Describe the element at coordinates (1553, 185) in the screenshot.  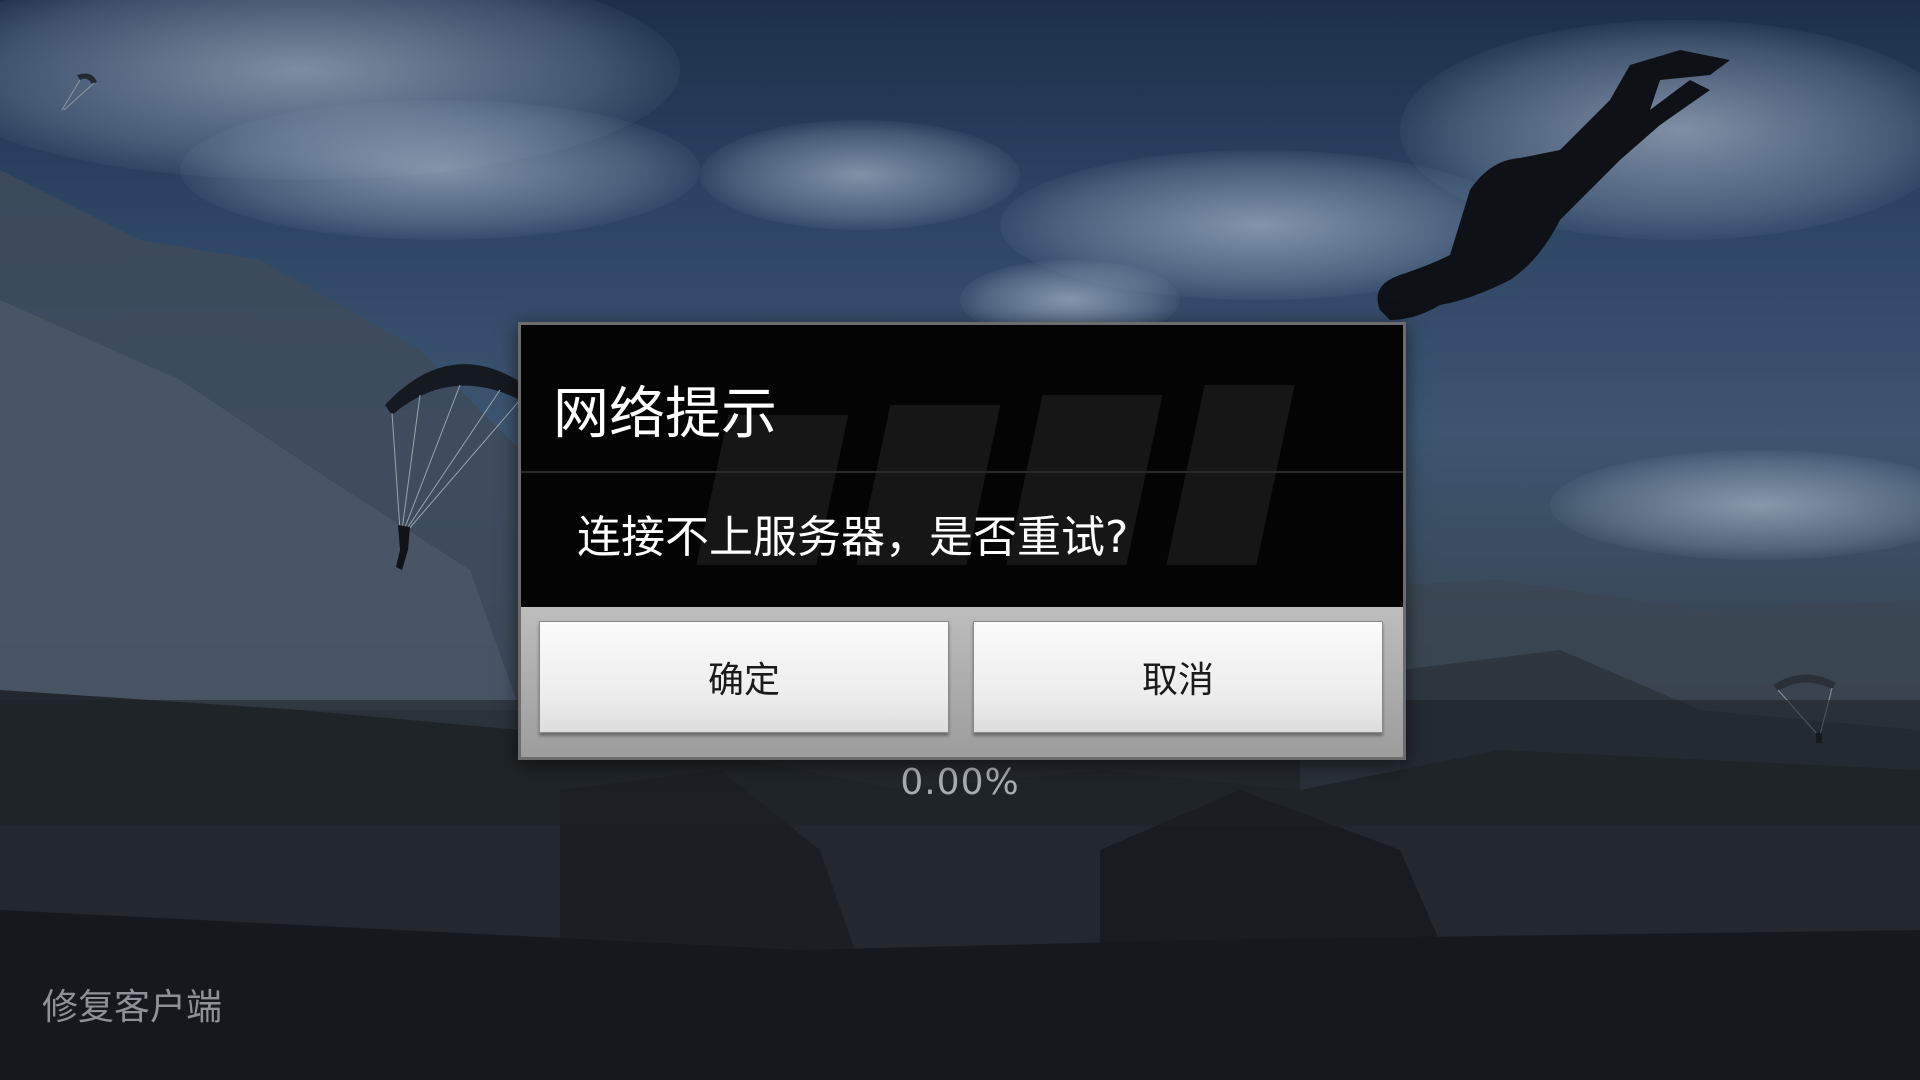
I see `skydiver-silhouette` at that location.